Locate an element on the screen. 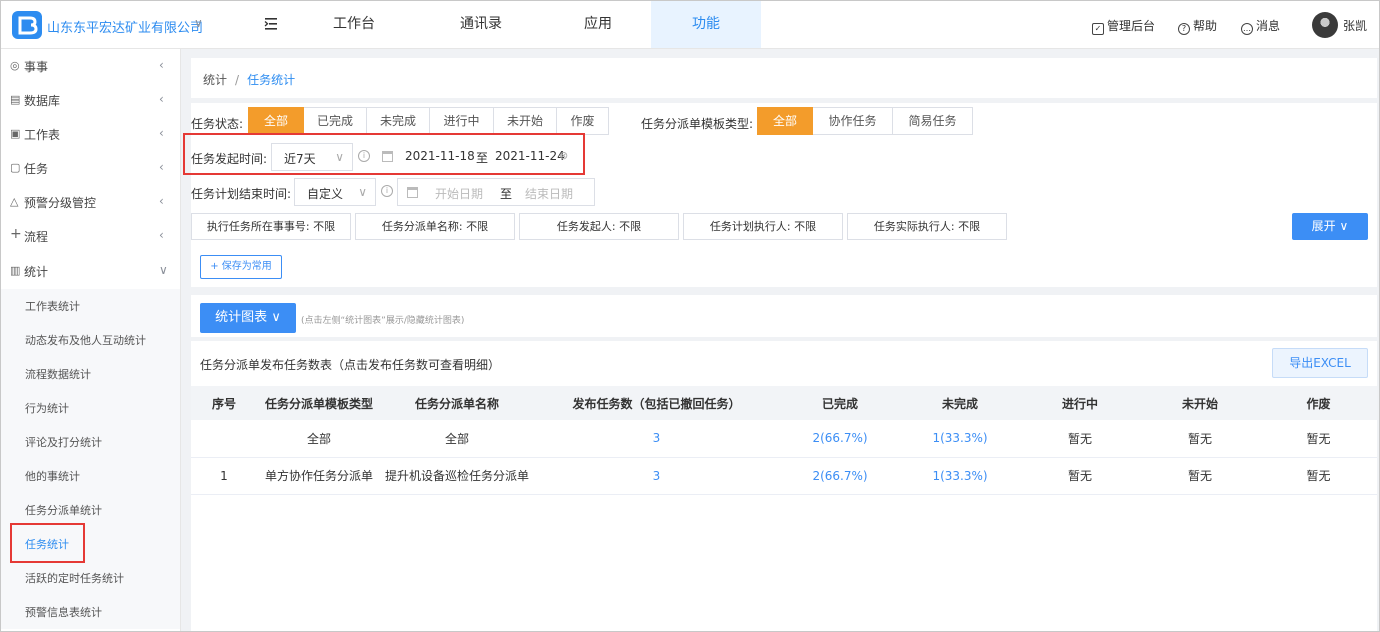 The height and width of the screenshot is (632, 1380). admin-label: 管理后台 is located at coordinates (1131, 26).